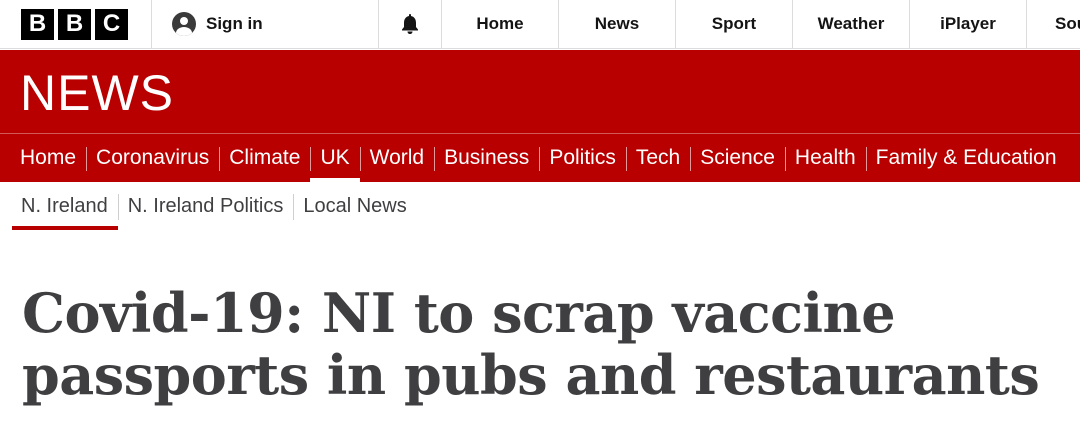 The width and height of the screenshot is (1080, 424). Describe the element at coordinates (1053, 24) in the screenshot. I see `topnav-sounds: Sou` at that location.